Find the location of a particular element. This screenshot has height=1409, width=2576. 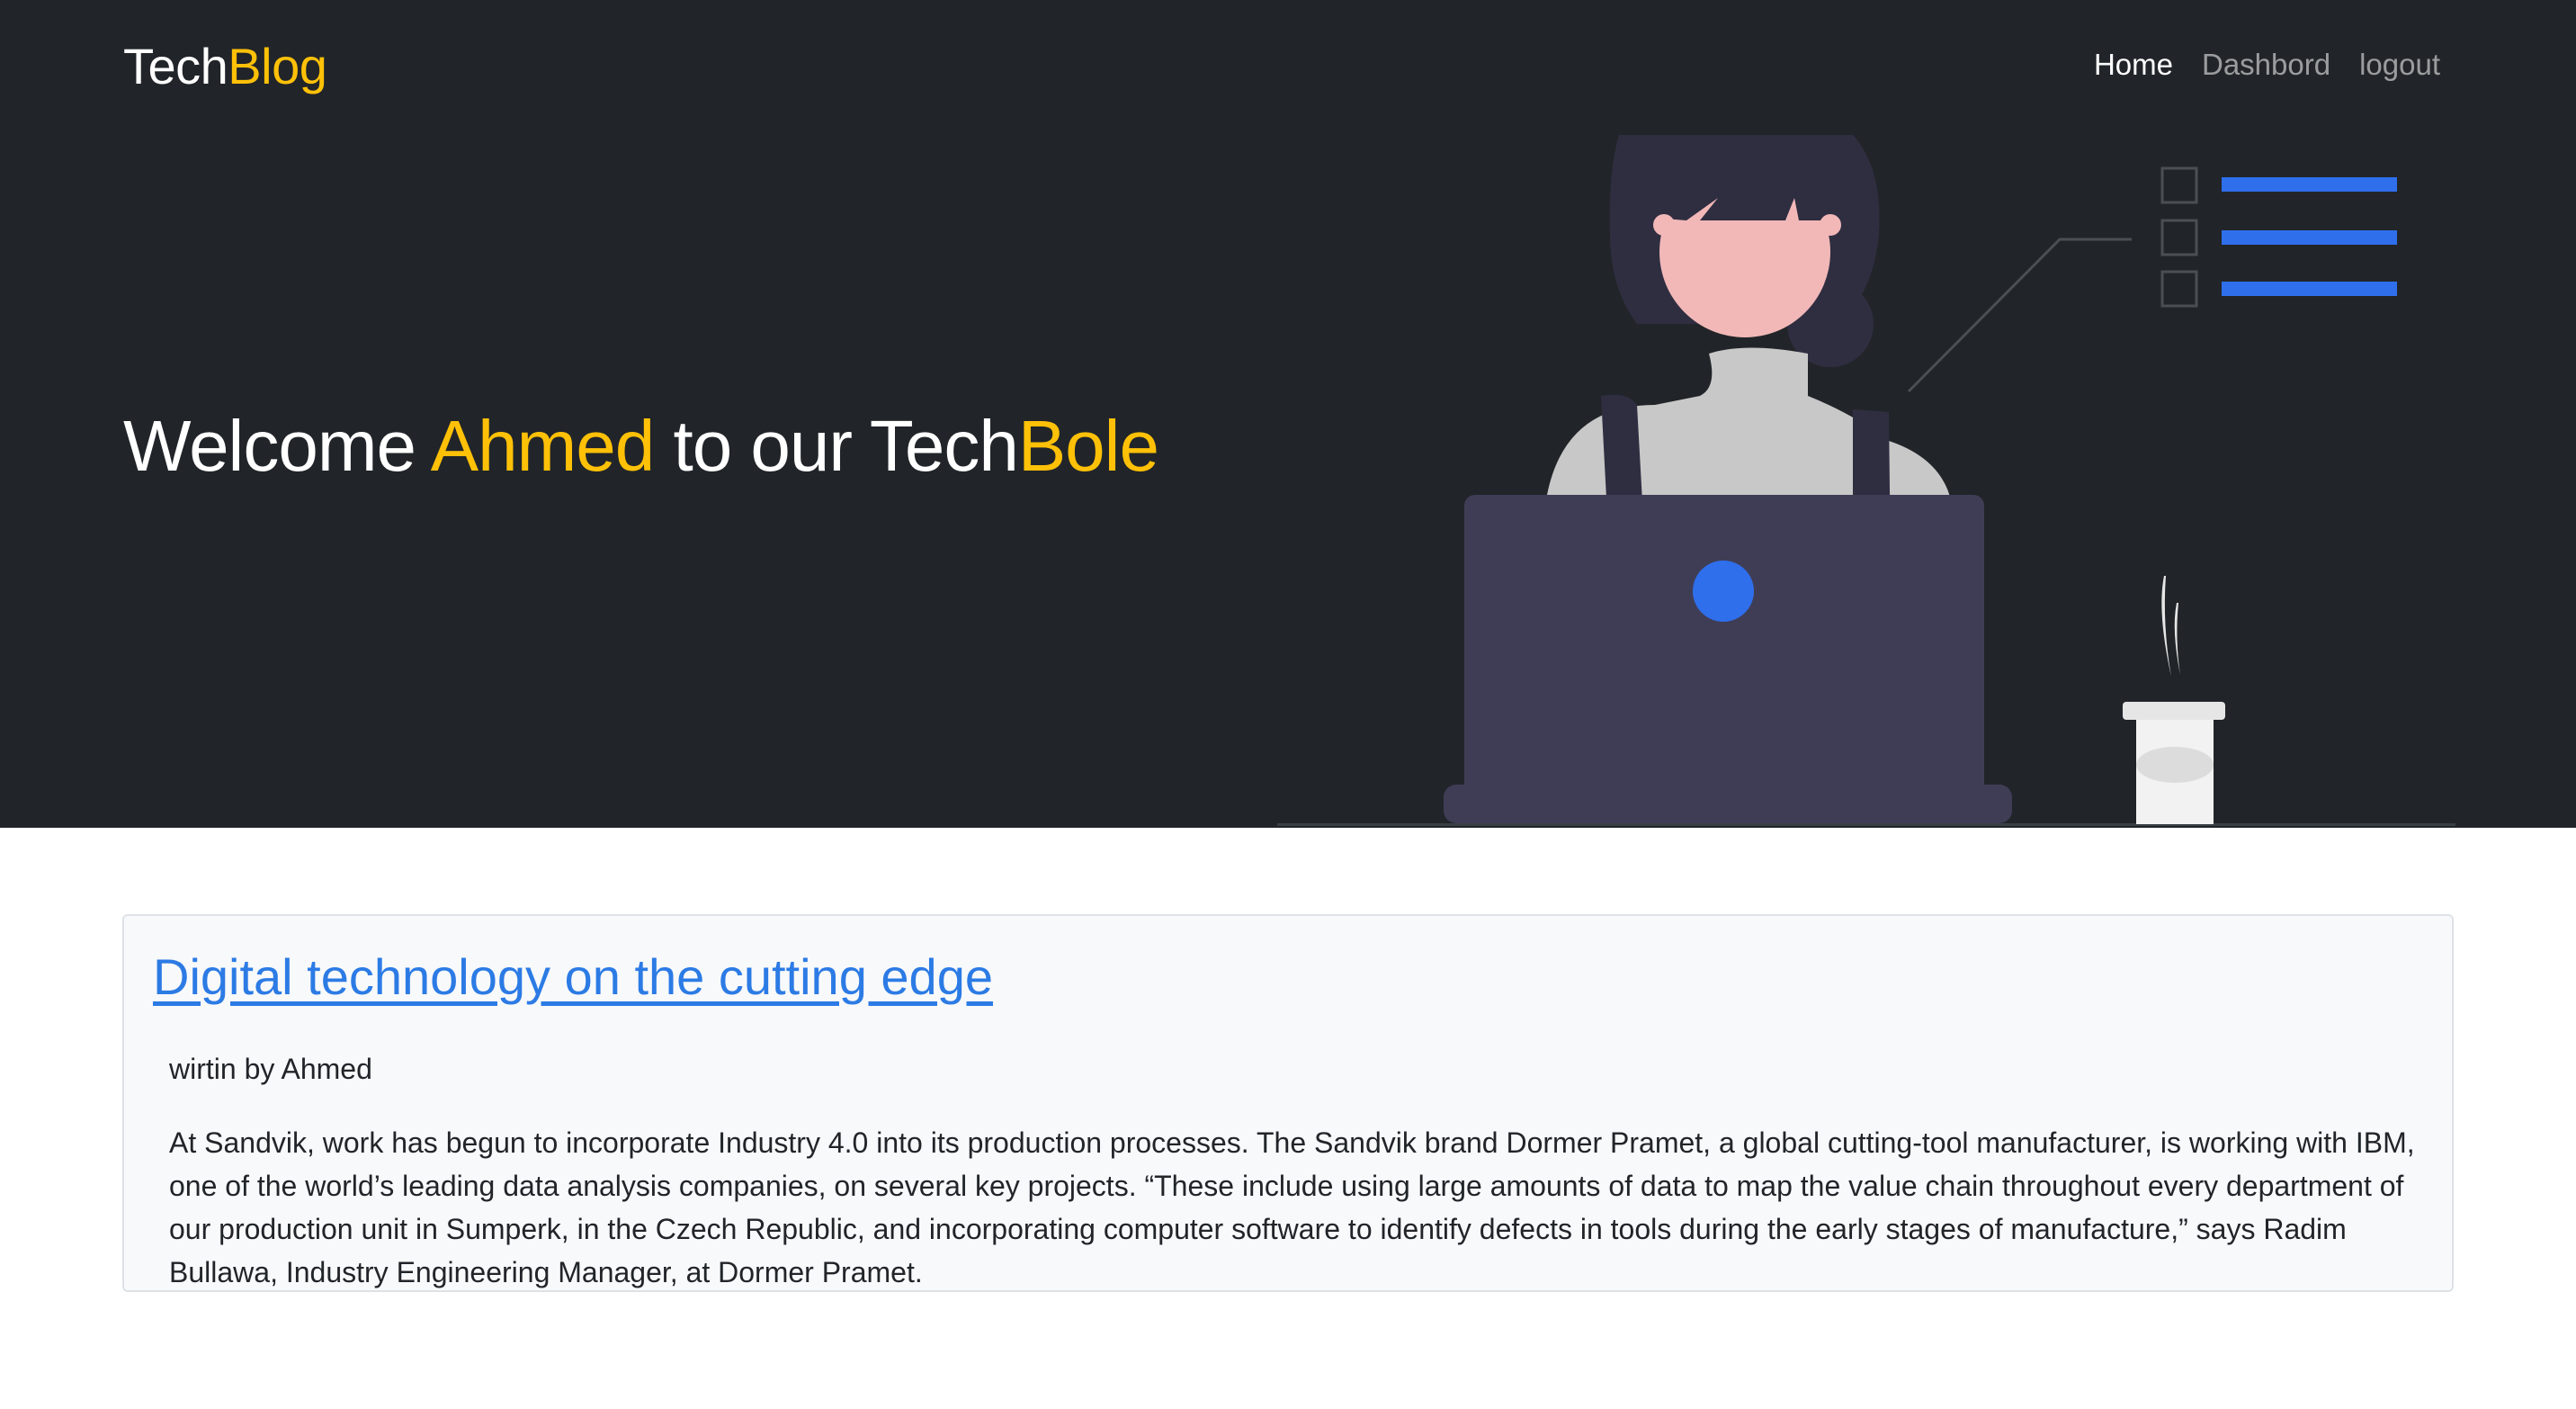

laptop-base is located at coordinates (1728, 804).